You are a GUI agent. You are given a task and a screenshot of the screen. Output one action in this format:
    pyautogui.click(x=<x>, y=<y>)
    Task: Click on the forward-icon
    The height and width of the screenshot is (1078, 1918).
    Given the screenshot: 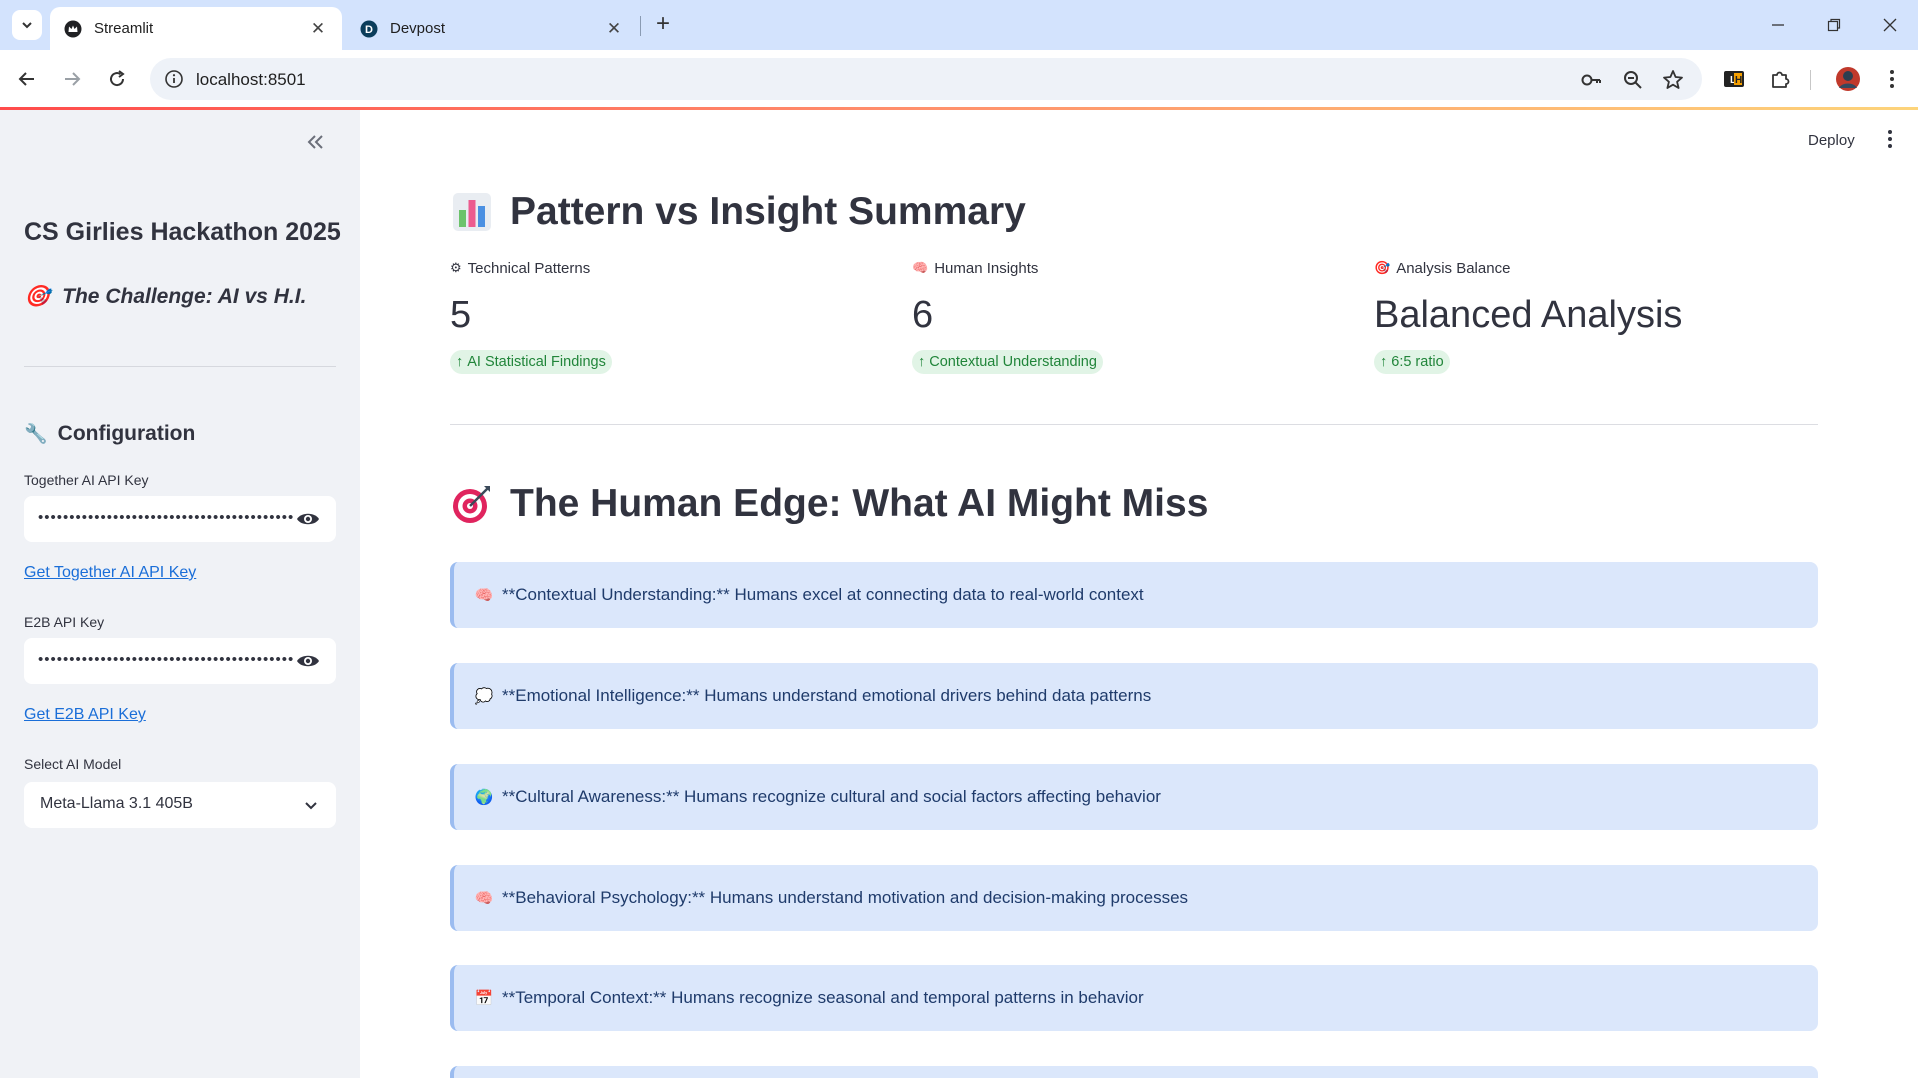 What is the action you would take?
    pyautogui.click(x=72, y=79)
    